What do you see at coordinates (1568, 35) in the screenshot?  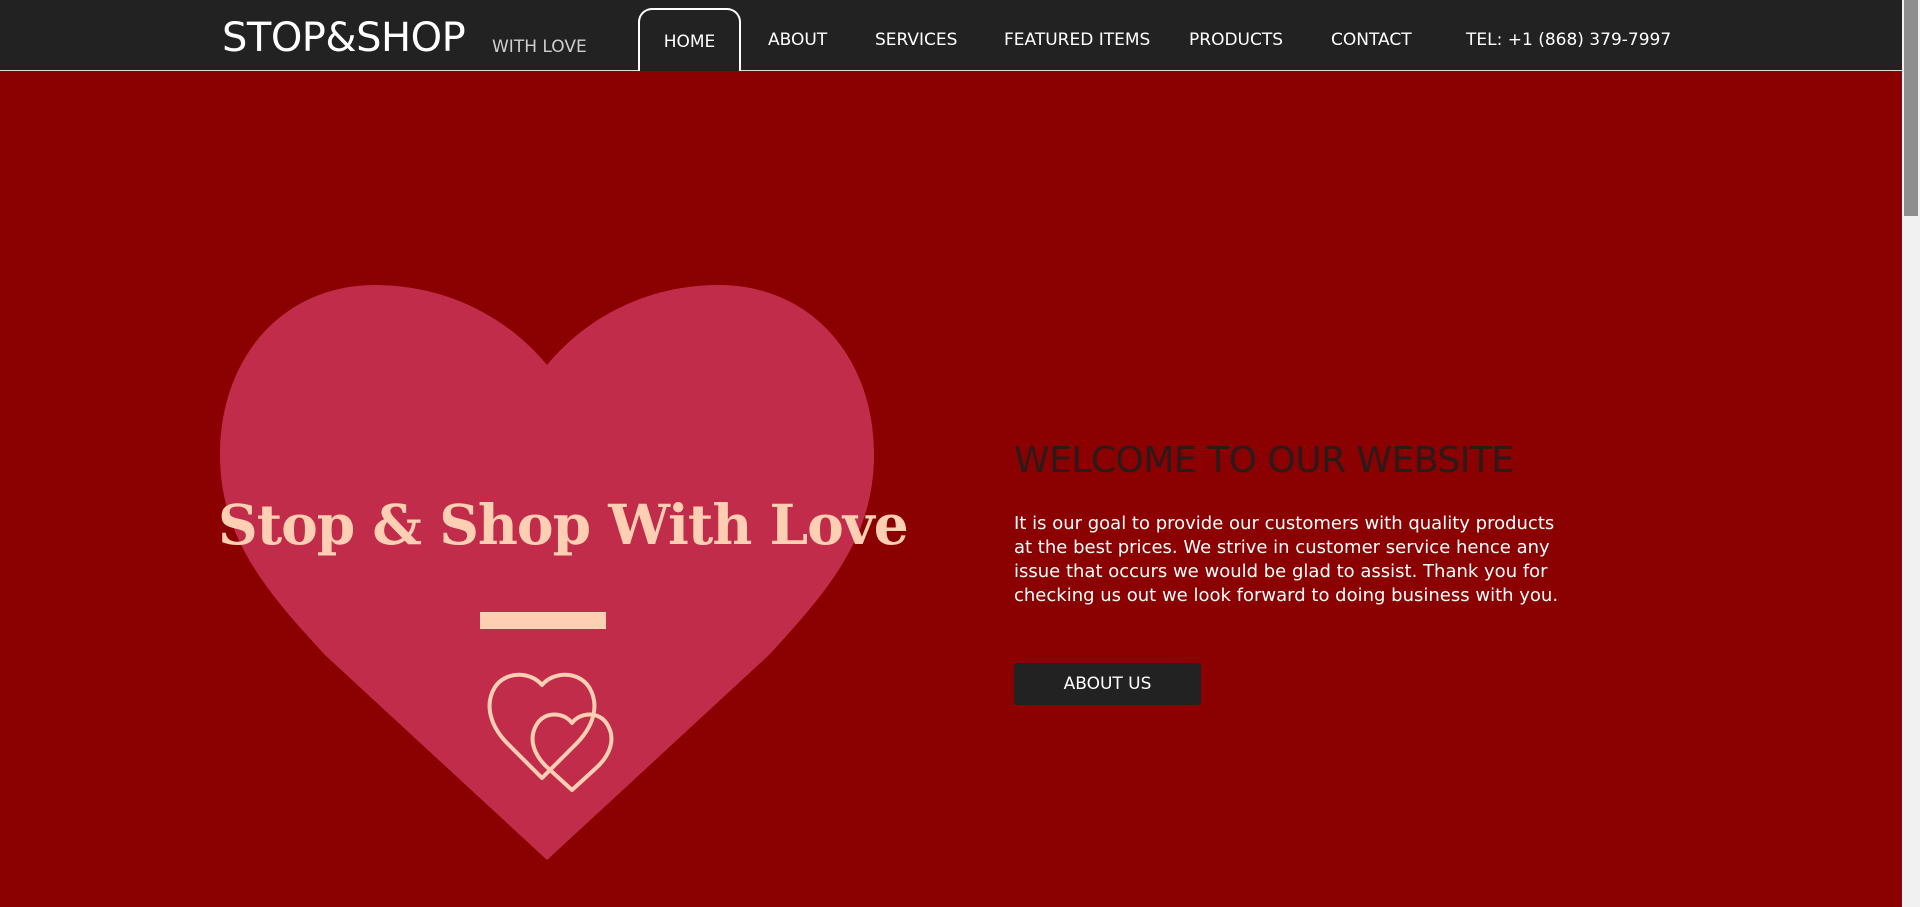 I see `nav-phone: TEL: +1 (868) 379-7997` at bounding box center [1568, 35].